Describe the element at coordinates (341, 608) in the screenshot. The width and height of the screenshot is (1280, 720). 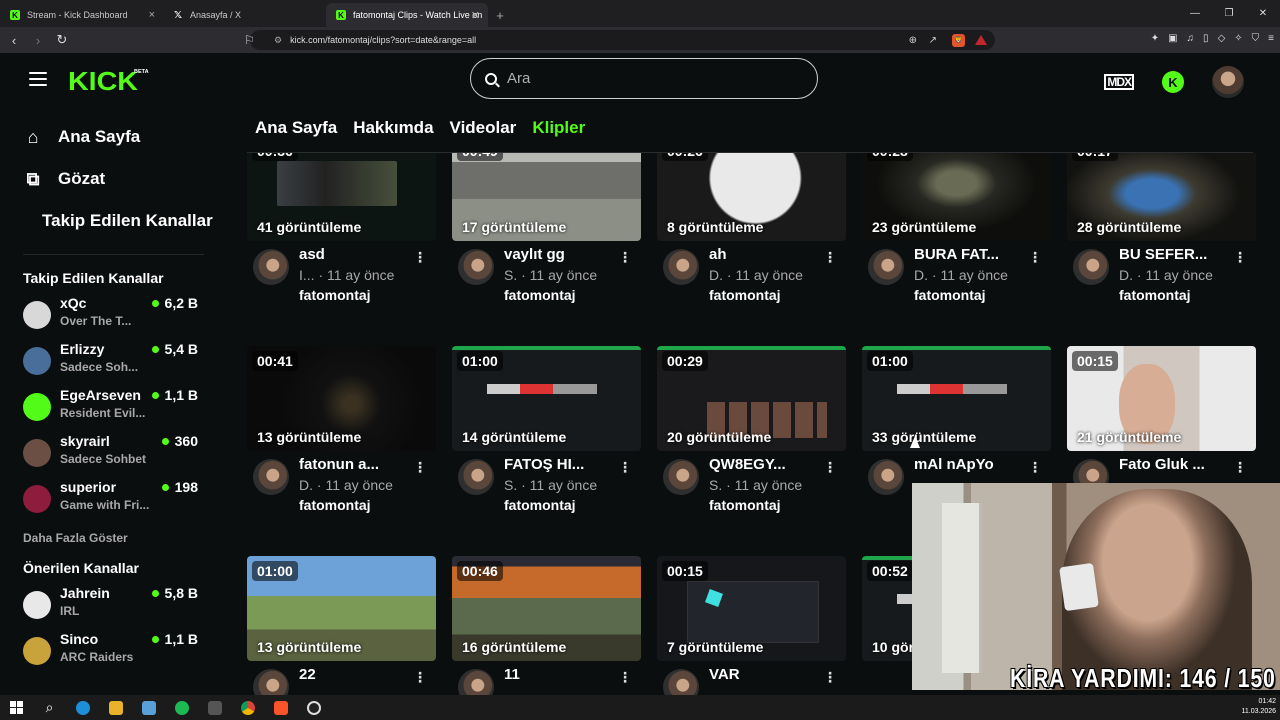
I see `clip-thumbnail: 01:00 13 görüntüleme` at that location.